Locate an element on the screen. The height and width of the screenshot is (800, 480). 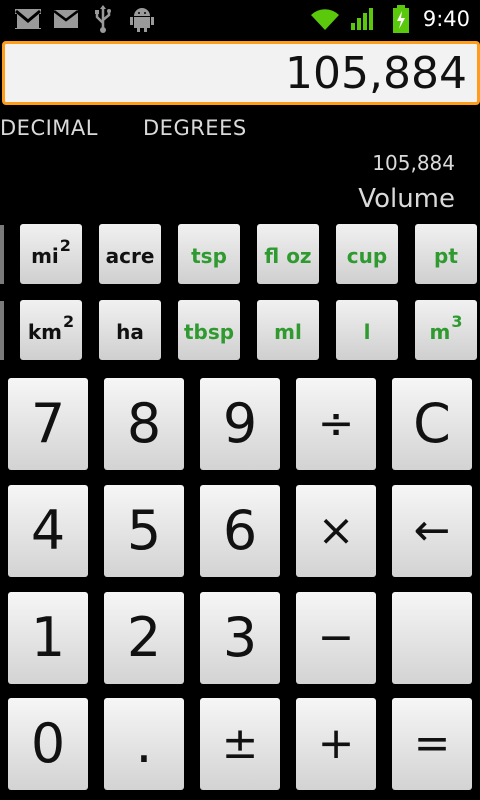
result-value: 105,884 is located at coordinates (413, 163).